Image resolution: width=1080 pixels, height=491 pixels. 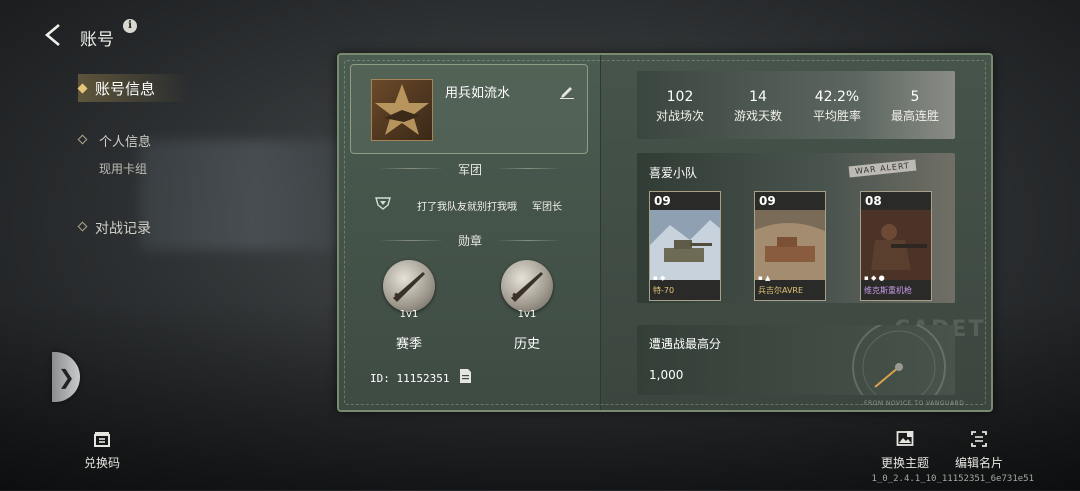 What do you see at coordinates (526, 344) in the screenshot?
I see `history-medal-label: 历史` at bounding box center [526, 344].